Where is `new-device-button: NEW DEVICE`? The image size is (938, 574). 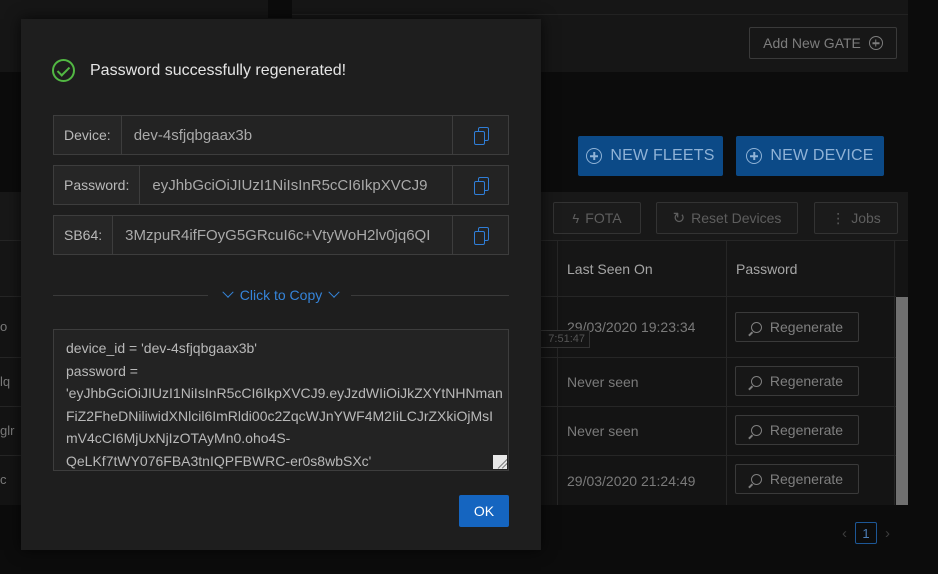 new-device-button: NEW DEVICE is located at coordinates (810, 156).